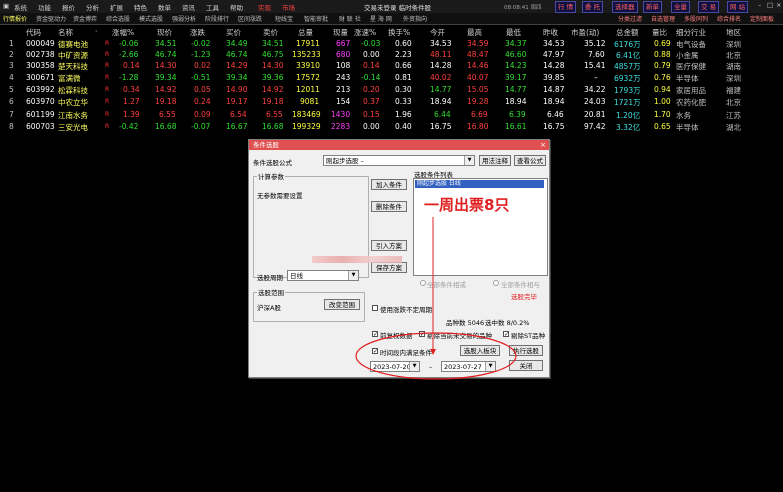 This screenshot has height=492, width=783. What do you see at coordinates (433, 352) in the screenshot?
I see `annotation-arrow-head` at bounding box center [433, 352].